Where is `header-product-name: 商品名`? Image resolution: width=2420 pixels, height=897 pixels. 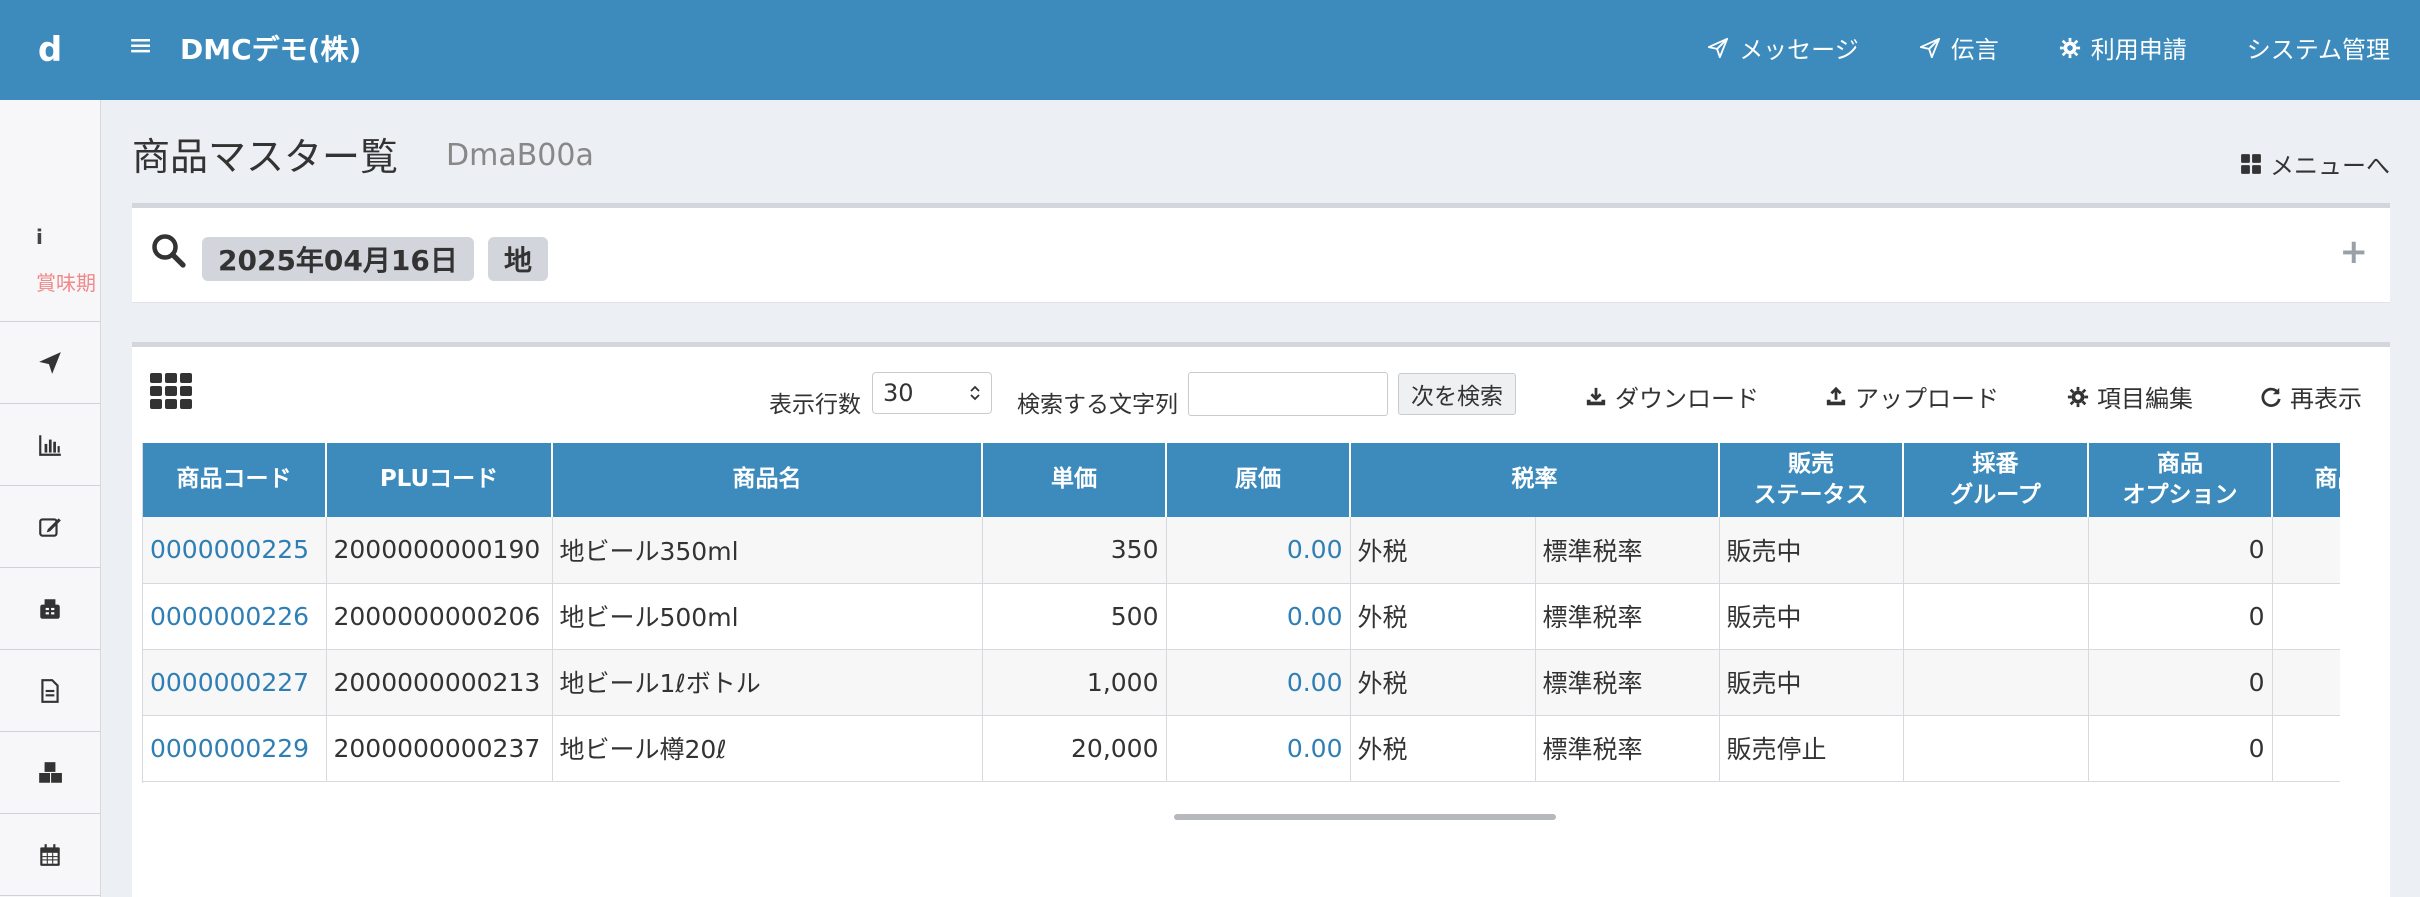
header-product-name: 商品名 is located at coordinates (767, 480).